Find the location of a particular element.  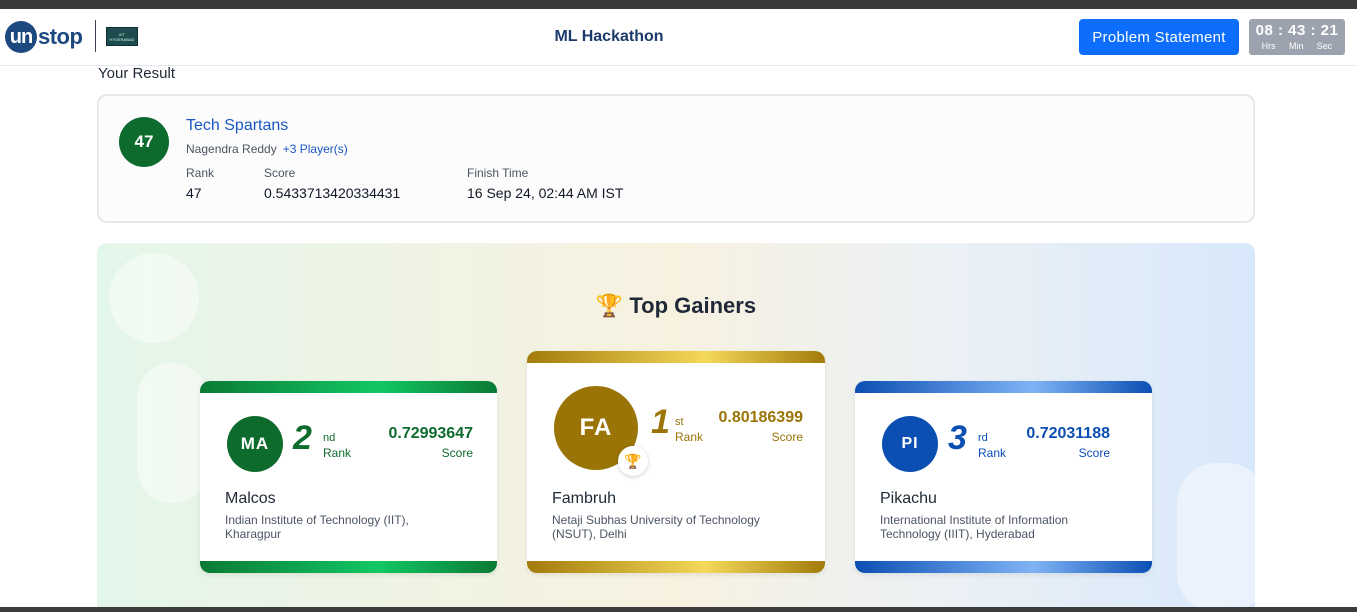

college-line: Kharagpur is located at coordinates (253, 534).